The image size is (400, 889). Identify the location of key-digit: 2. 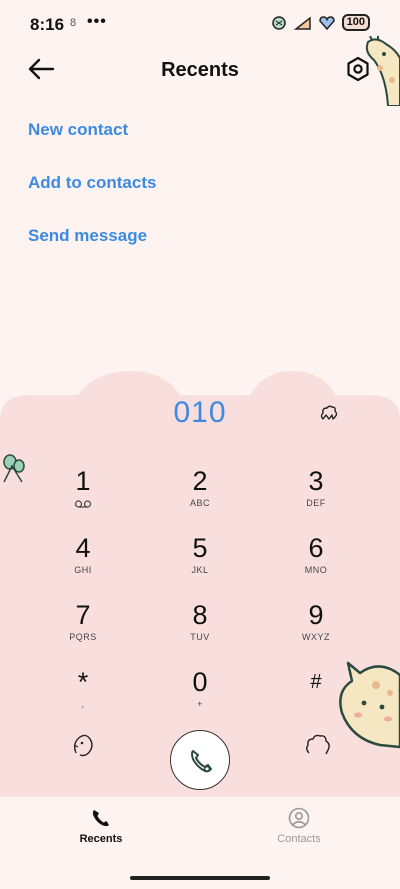
(200, 481).